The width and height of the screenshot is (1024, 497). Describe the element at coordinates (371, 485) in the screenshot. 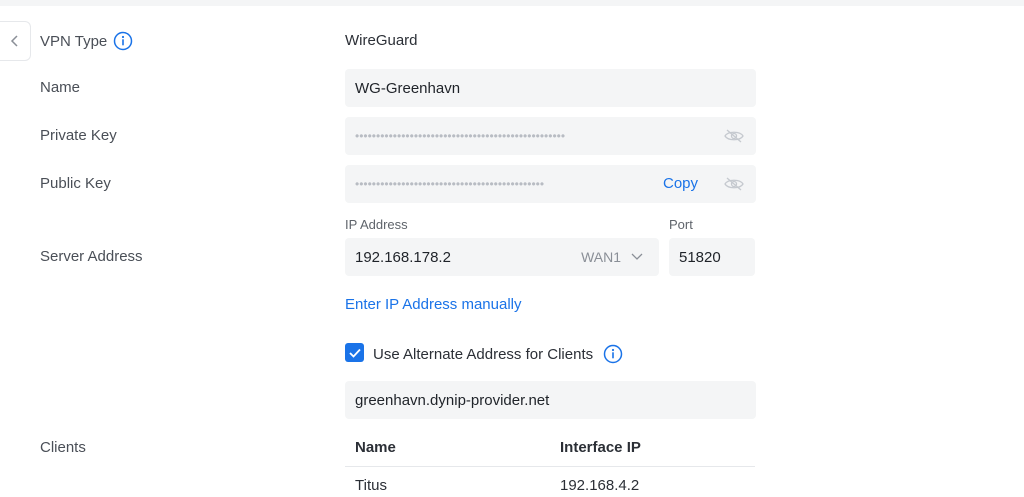

I see `client-name: Titus` at that location.